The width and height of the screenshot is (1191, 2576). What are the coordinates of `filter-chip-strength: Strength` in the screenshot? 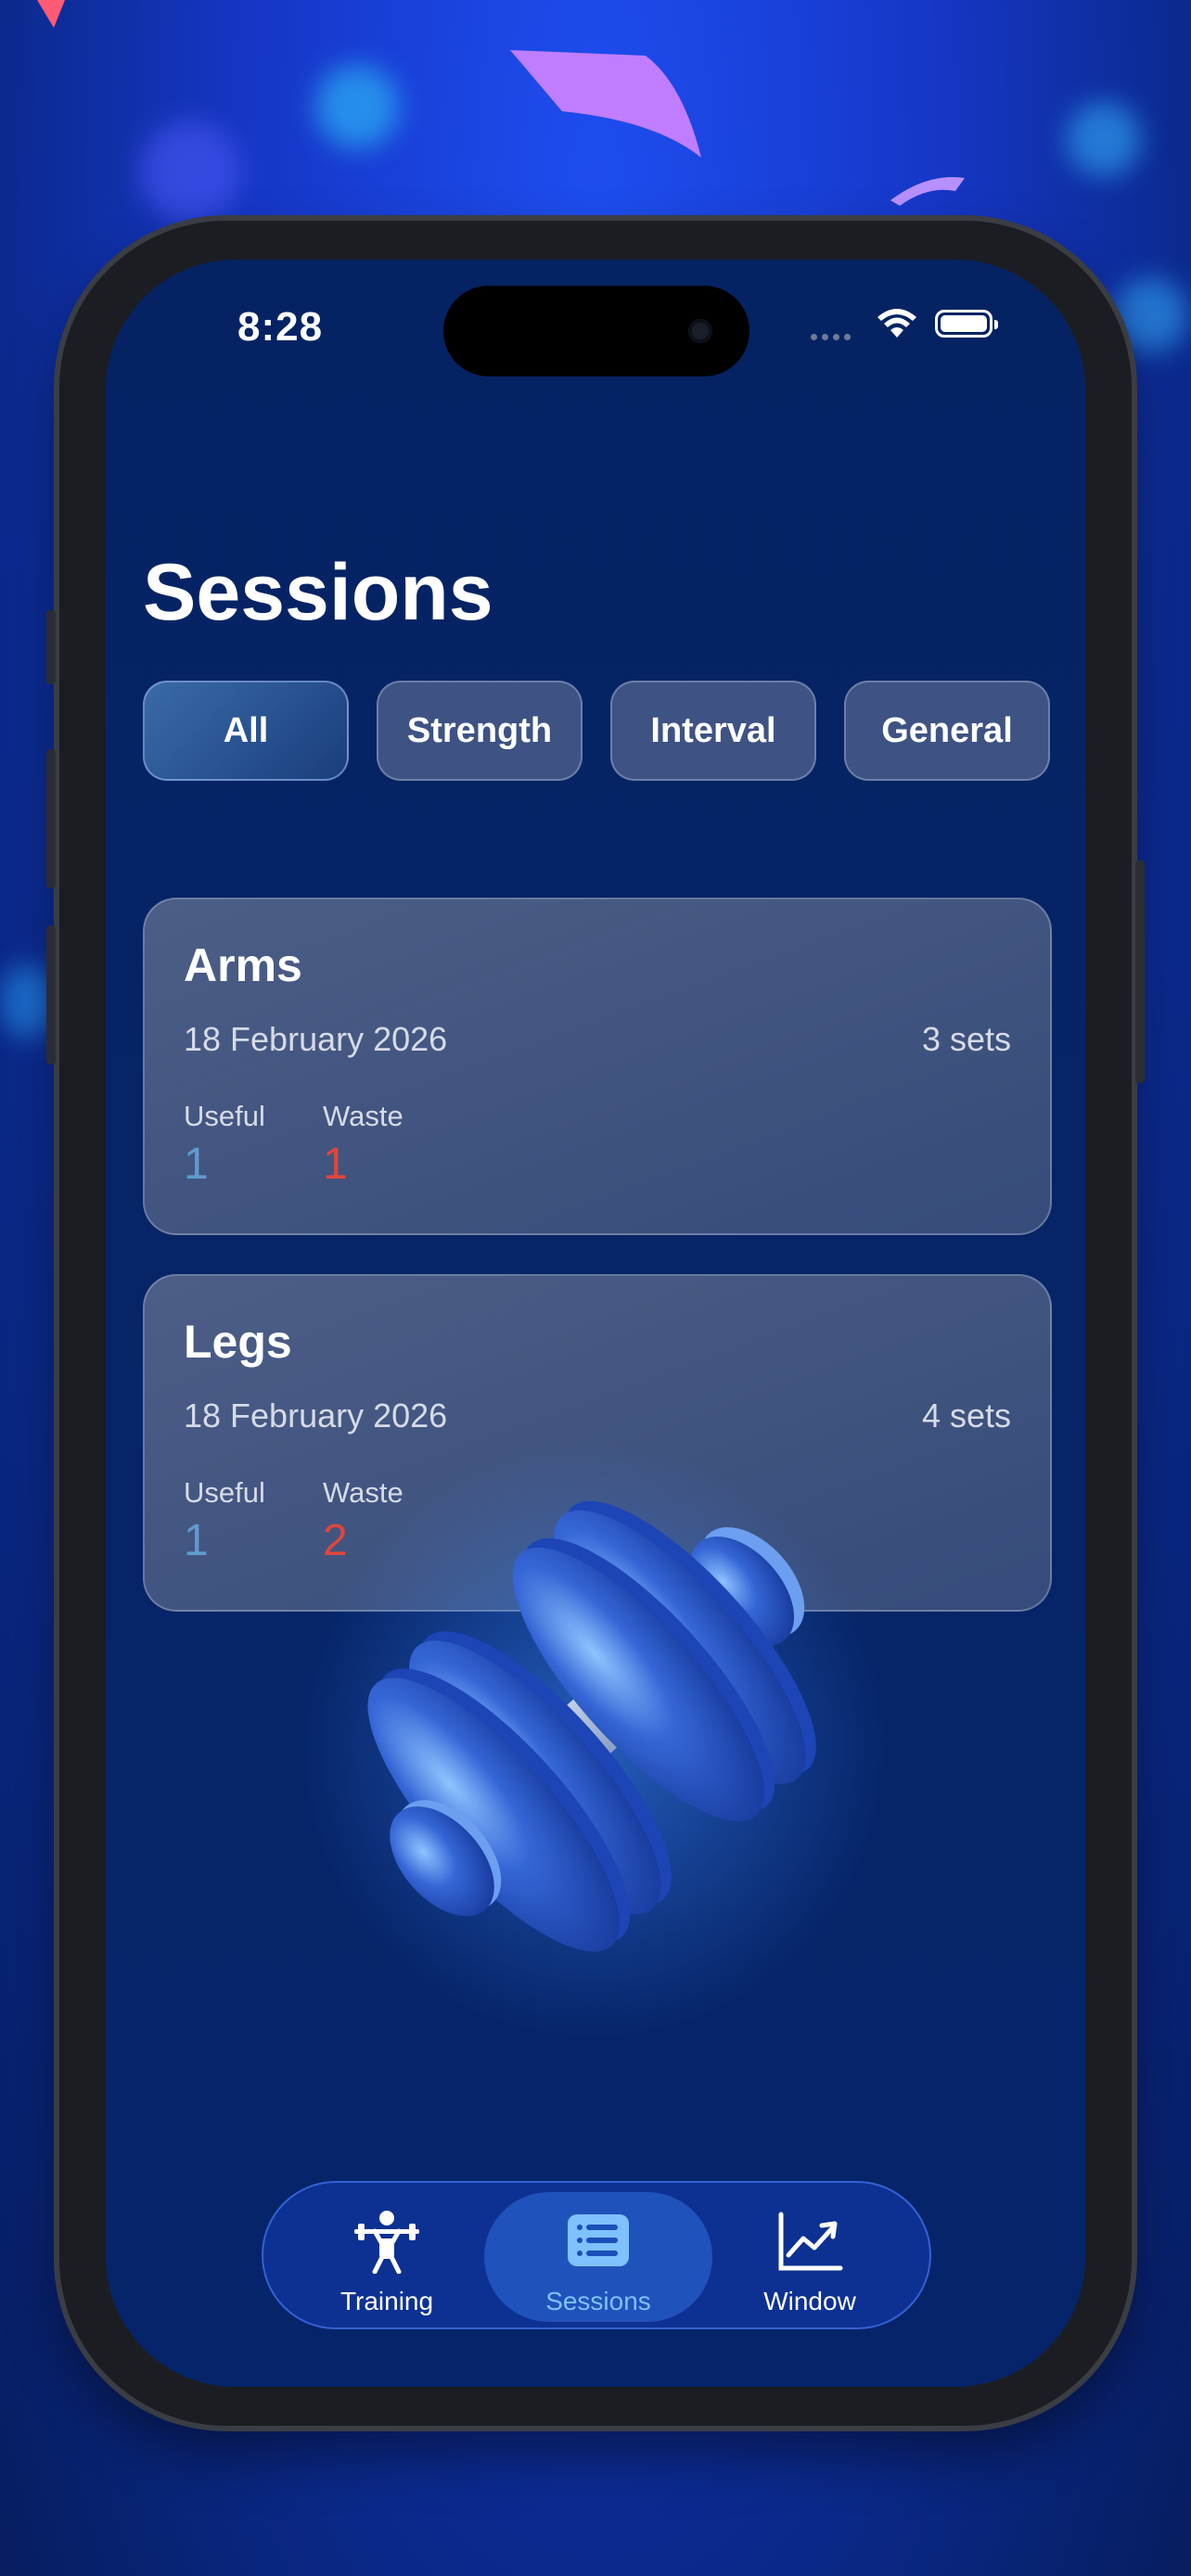 It's located at (480, 731).